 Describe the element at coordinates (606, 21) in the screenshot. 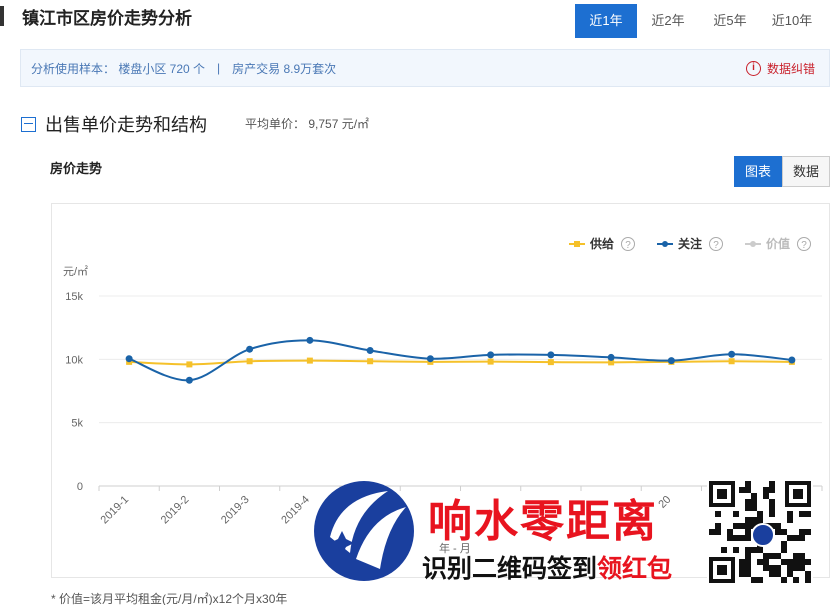

I see `tab-range-1-year: 近1年` at that location.